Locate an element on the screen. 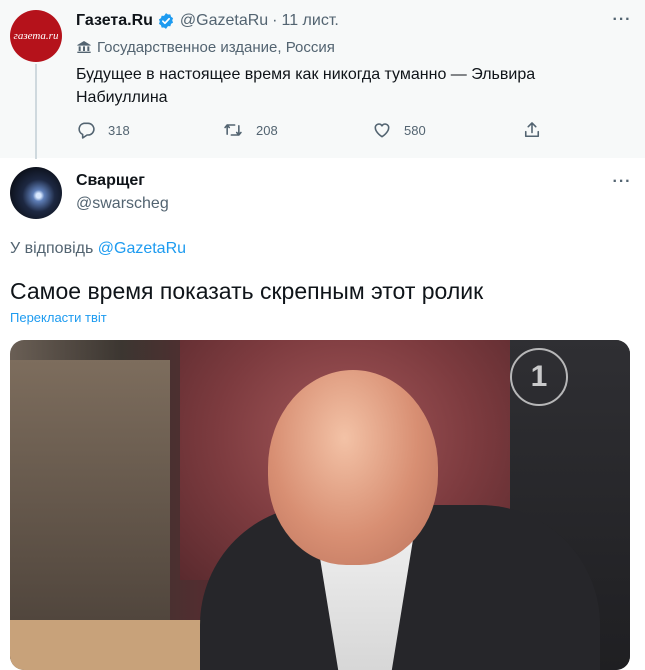 Image resolution: width=645 pixels, height=670 pixels. avatar-logo-text: газета.ru is located at coordinates (36, 36).